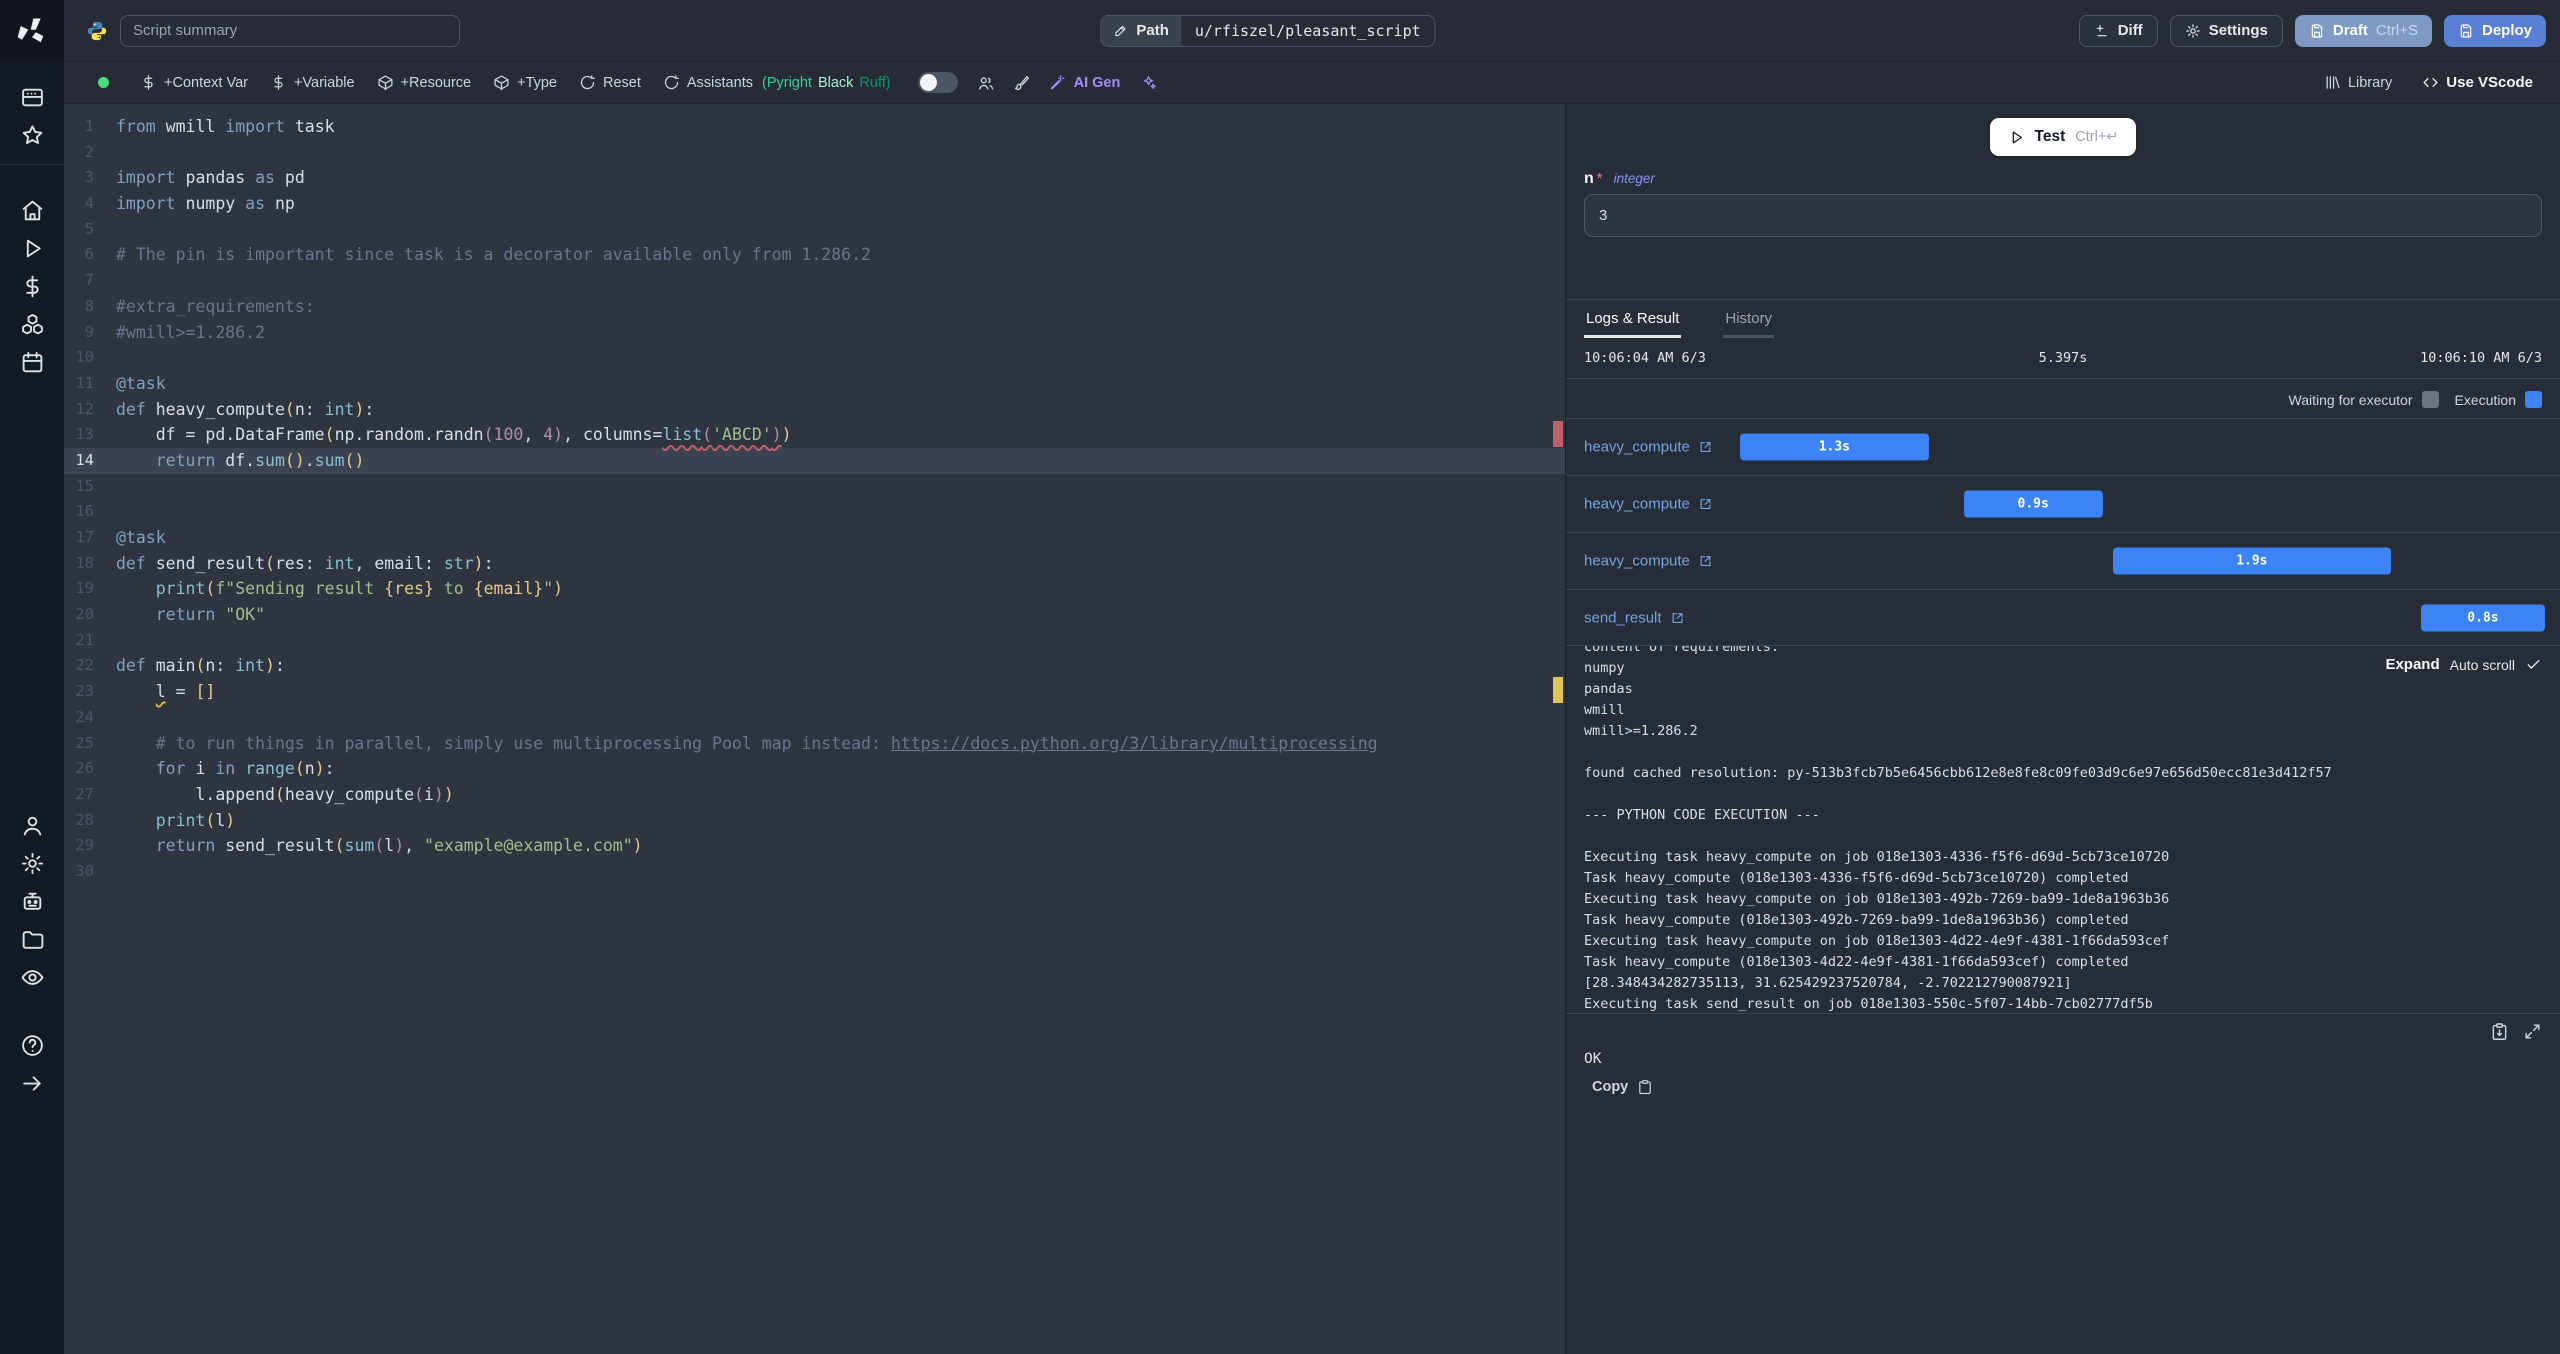  Describe the element at coordinates (814, 795) in the screenshot. I see `code-line-27: 27 l.append(heavy_compute(i))` at that location.